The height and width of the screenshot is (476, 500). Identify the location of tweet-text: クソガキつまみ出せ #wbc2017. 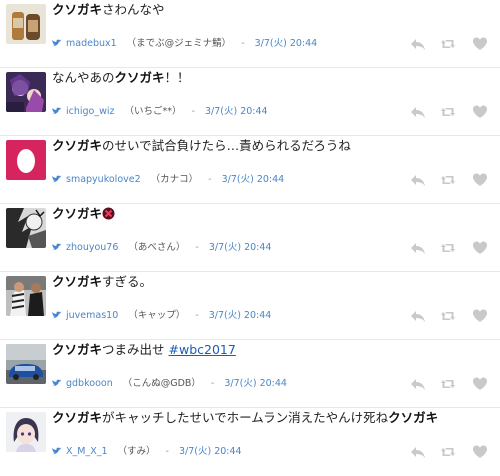
(144, 349).